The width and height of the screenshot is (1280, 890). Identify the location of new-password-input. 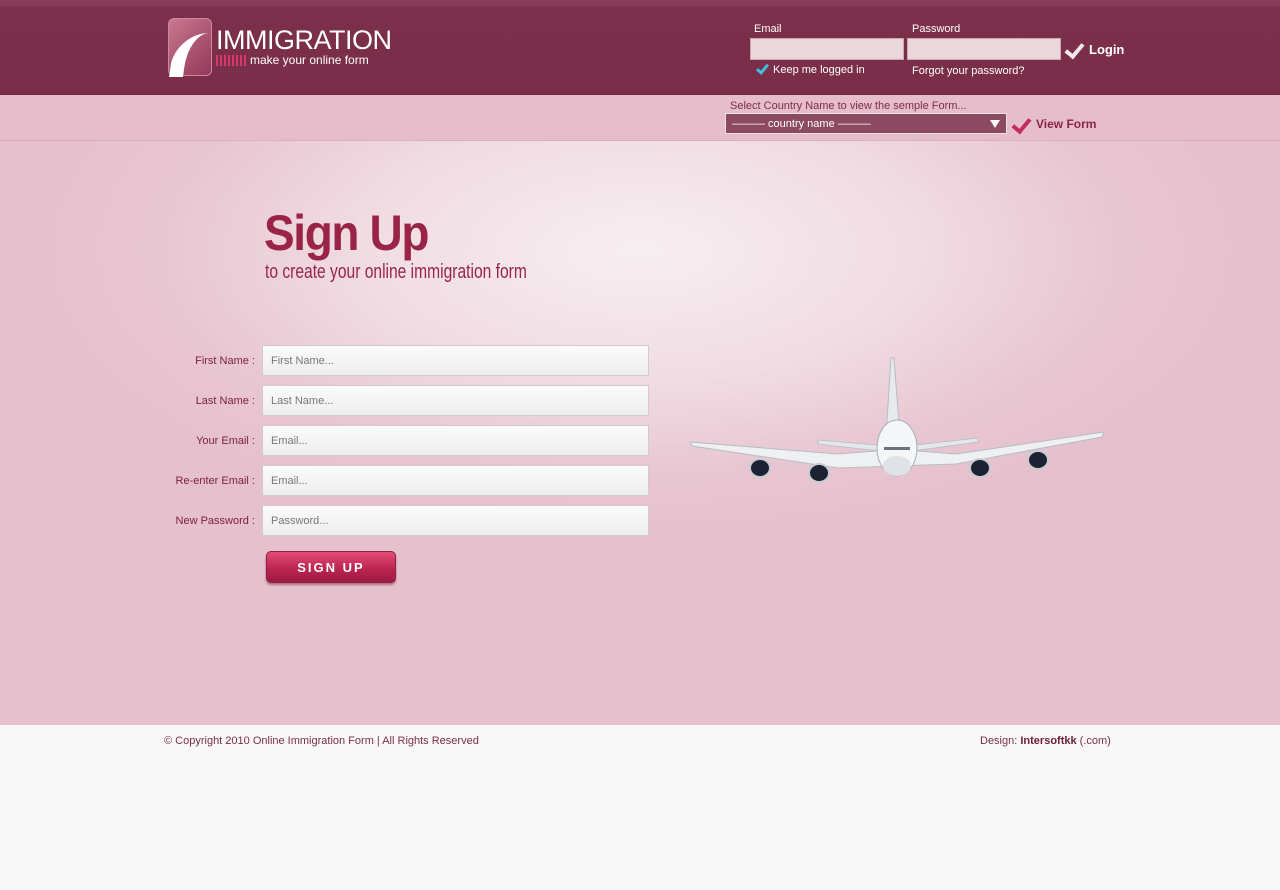
(455, 520).